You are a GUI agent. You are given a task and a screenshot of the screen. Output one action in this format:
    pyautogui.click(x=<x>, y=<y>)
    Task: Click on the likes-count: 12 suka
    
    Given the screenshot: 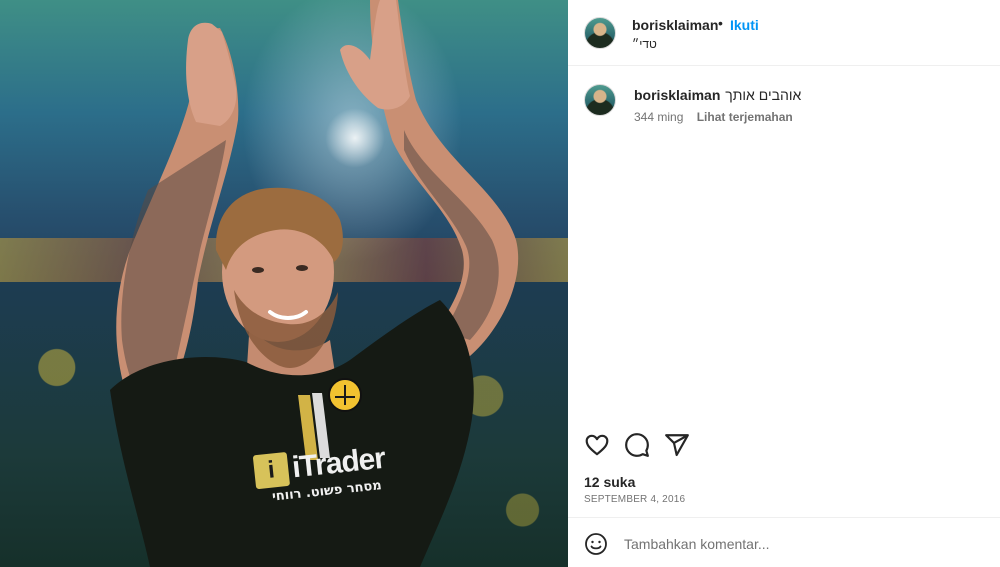 What is the action you would take?
    pyautogui.click(x=609, y=482)
    